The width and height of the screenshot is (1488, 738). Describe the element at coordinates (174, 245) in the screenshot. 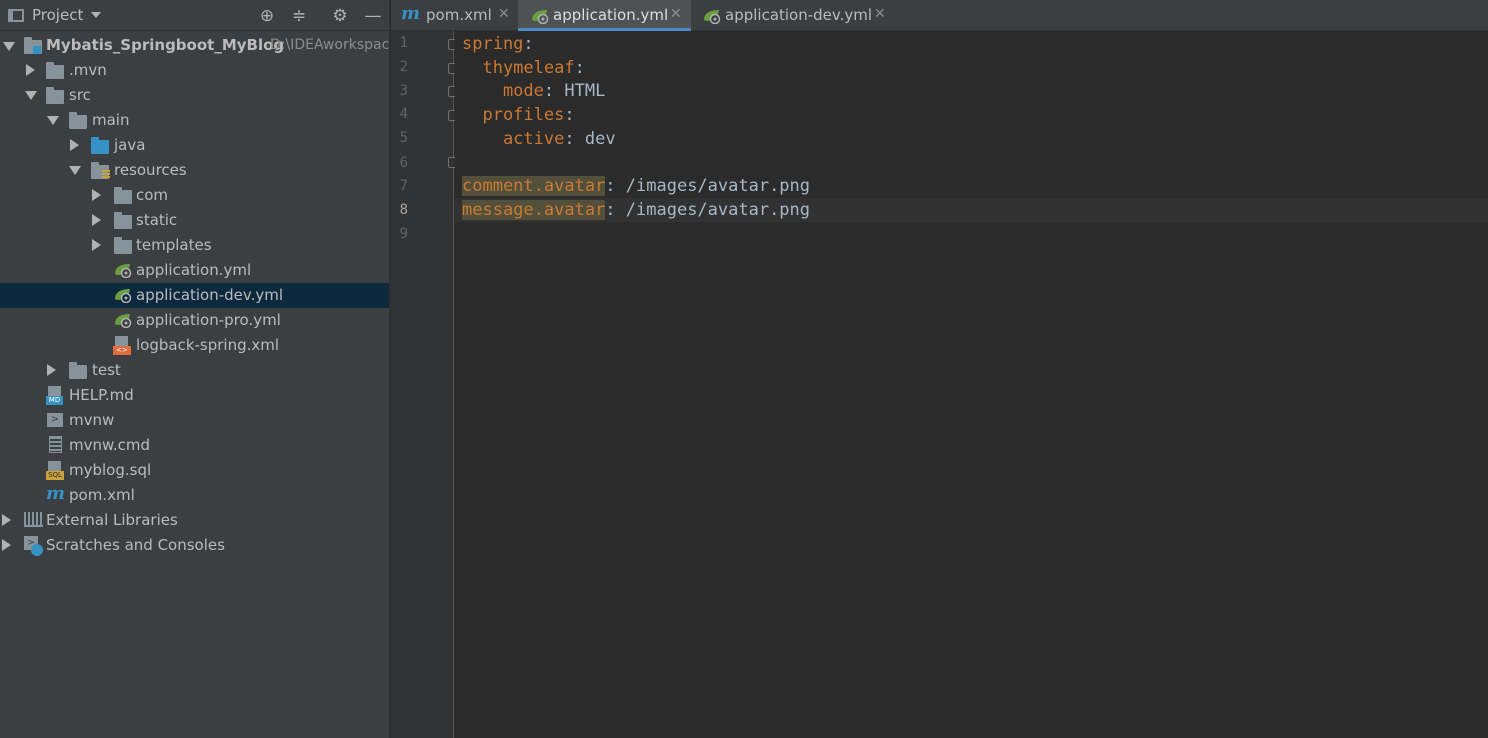

I see `tree-item-label: templates` at that location.